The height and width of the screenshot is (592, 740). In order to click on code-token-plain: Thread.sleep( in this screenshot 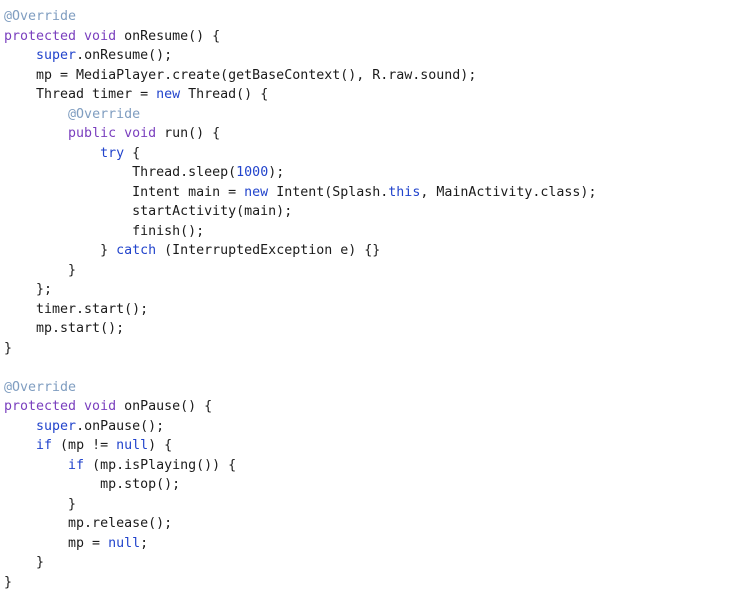, I will do `click(120, 172)`.